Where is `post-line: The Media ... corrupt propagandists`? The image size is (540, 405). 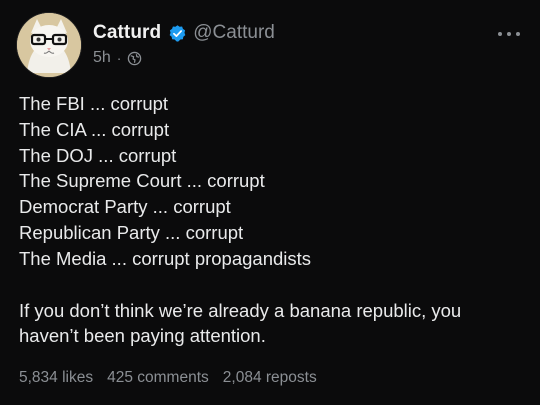
post-line: The Media ... corrupt propagandists is located at coordinates (165, 258).